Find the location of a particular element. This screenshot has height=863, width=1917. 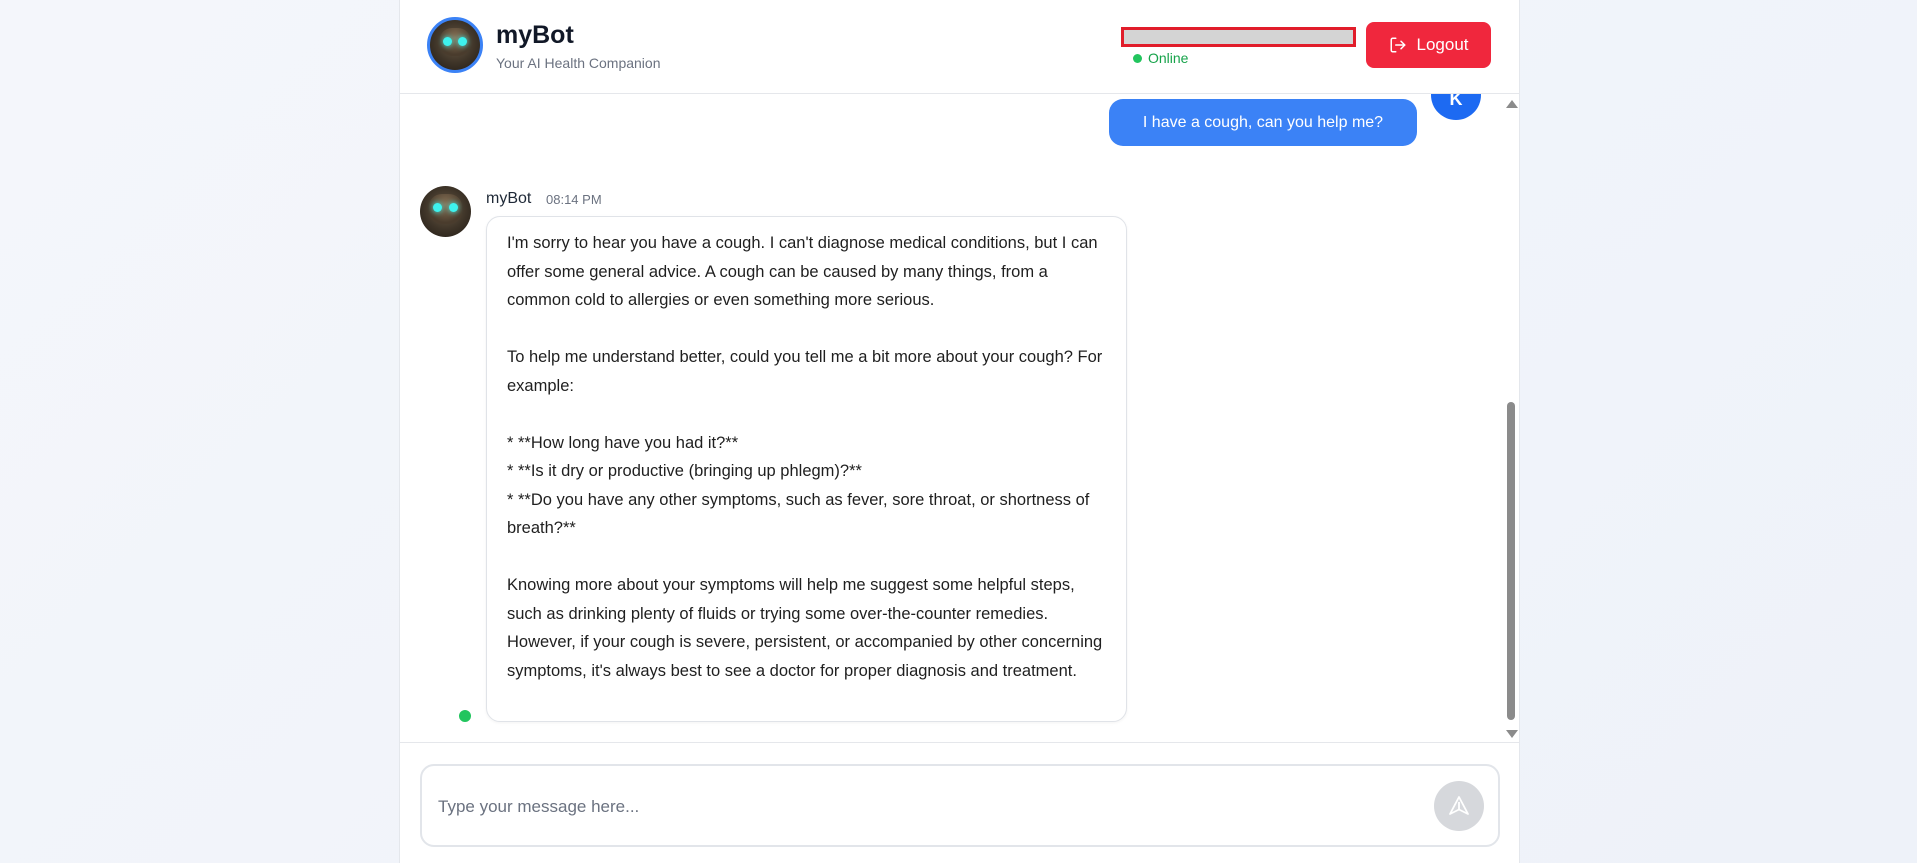

app-title: myBot is located at coordinates (535, 35).